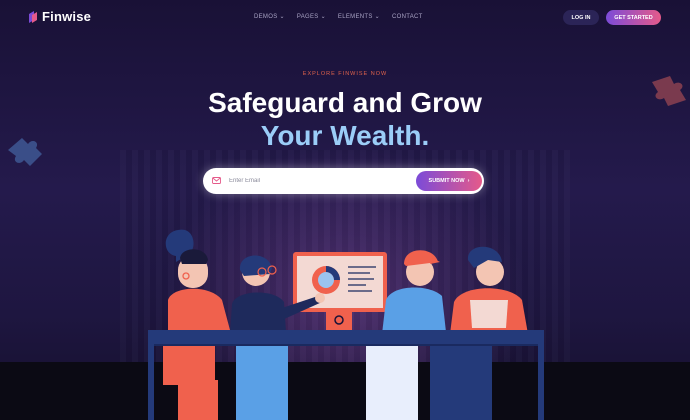 Image resolution: width=690 pixels, height=420 pixels. I want to click on puzzle-piece-right-icon, so click(669, 91).